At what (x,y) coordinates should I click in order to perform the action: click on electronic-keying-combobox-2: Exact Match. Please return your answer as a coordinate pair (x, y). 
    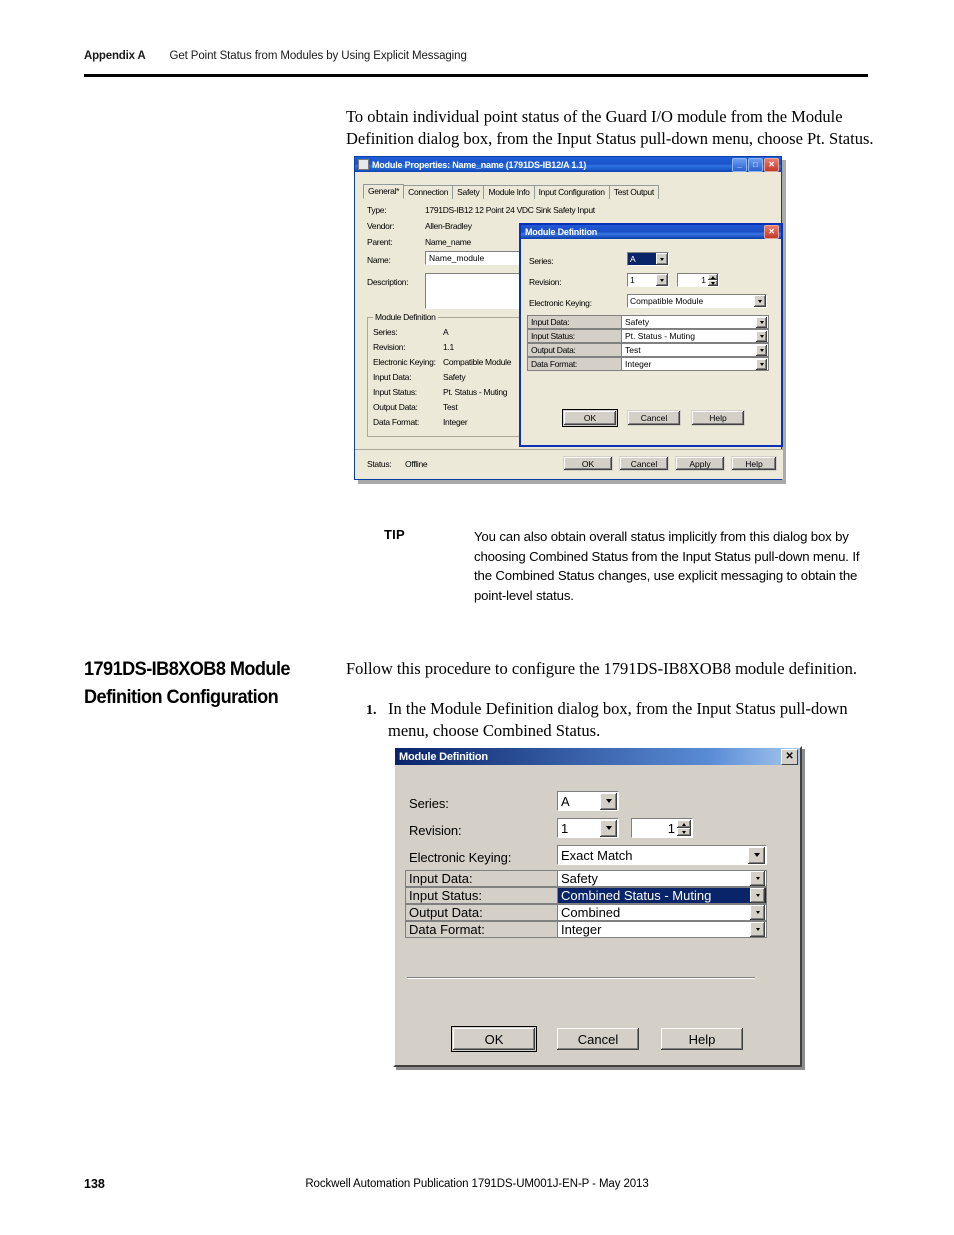
    Looking at the image, I should click on (662, 855).